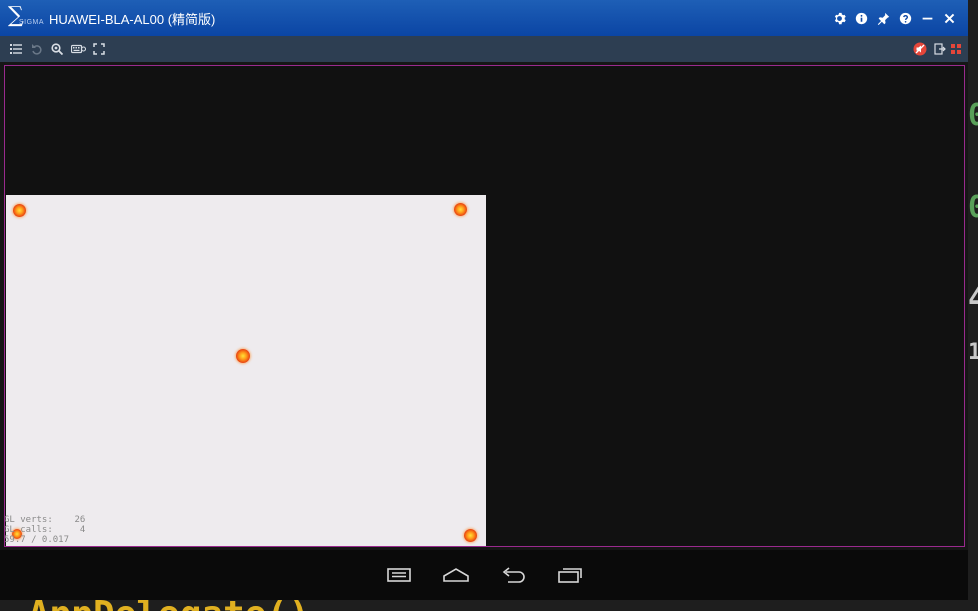 The width and height of the screenshot is (978, 611). What do you see at coordinates (973, 352) in the screenshot?
I see `backdrop-glyph: 1` at bounding box center [973, 352].